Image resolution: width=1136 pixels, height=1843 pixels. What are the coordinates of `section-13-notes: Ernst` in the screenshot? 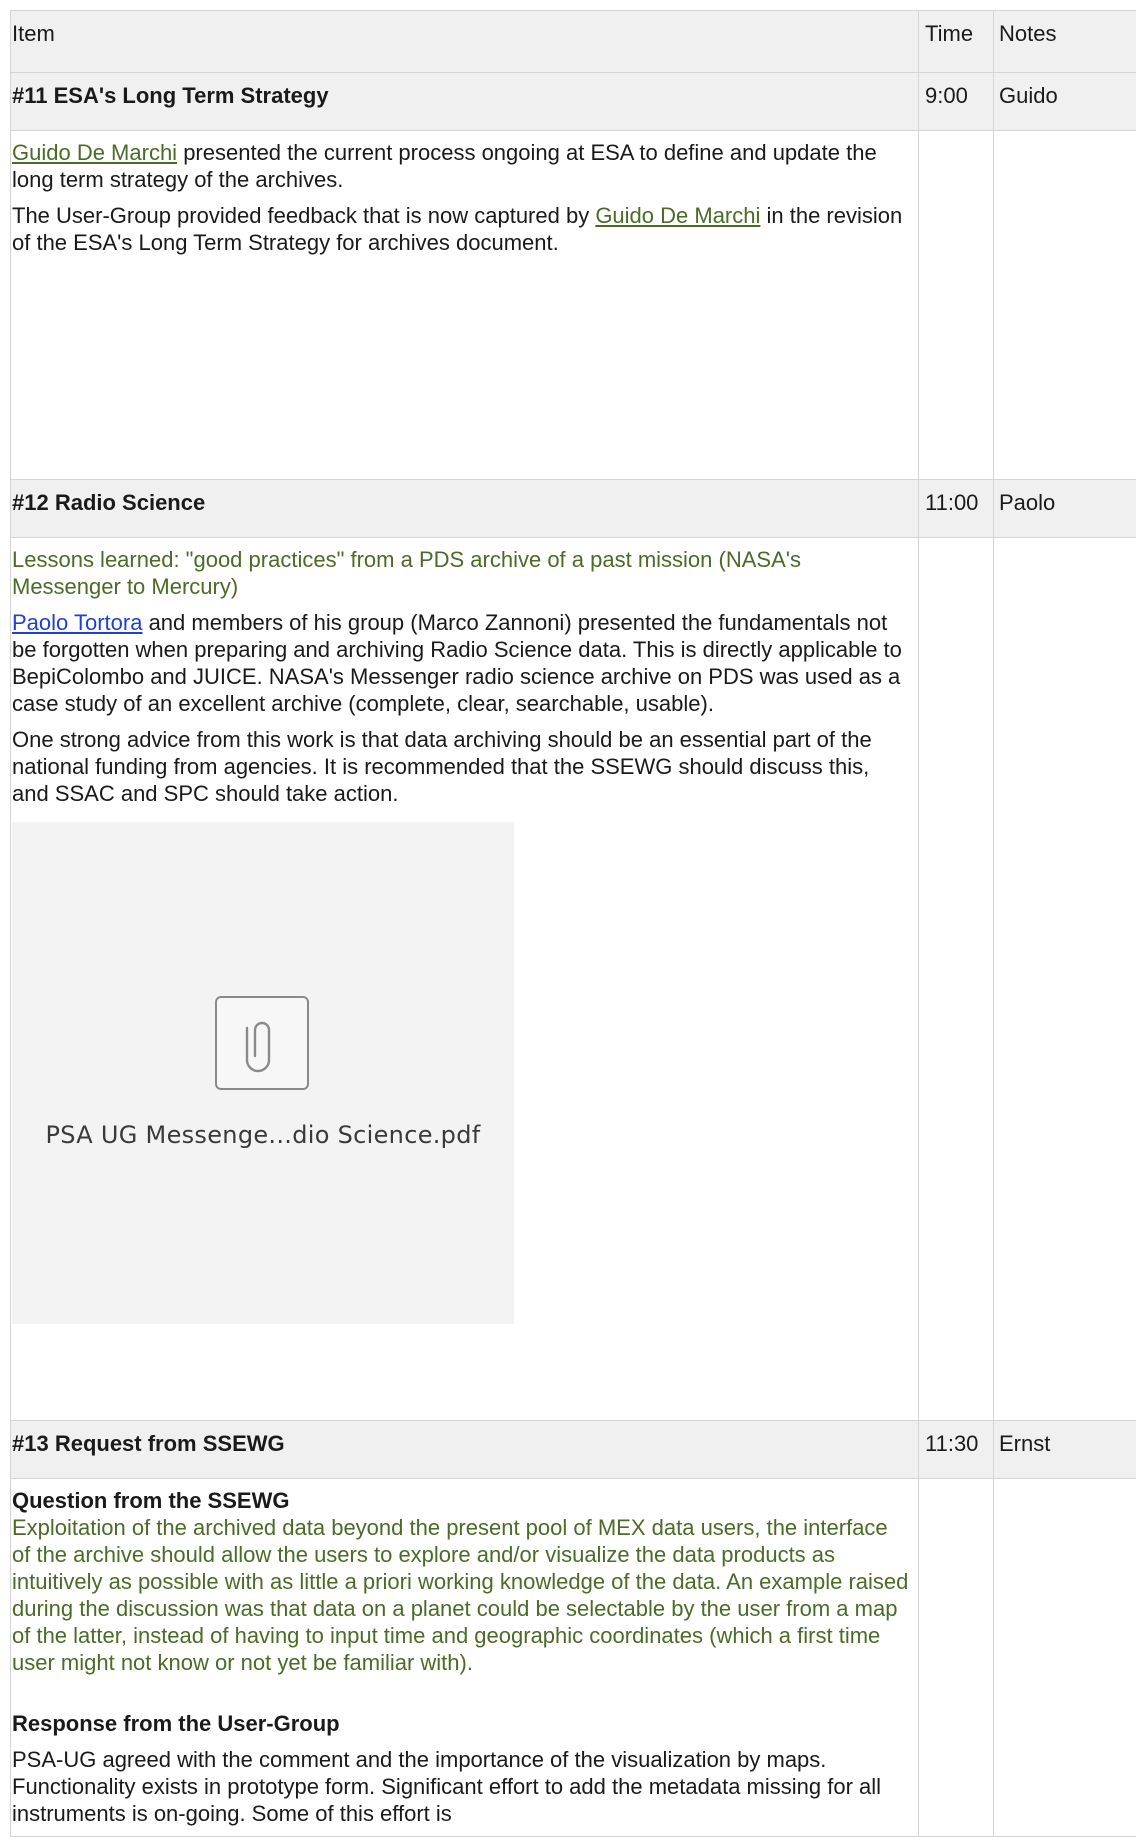 It's located at (1064, 1449).